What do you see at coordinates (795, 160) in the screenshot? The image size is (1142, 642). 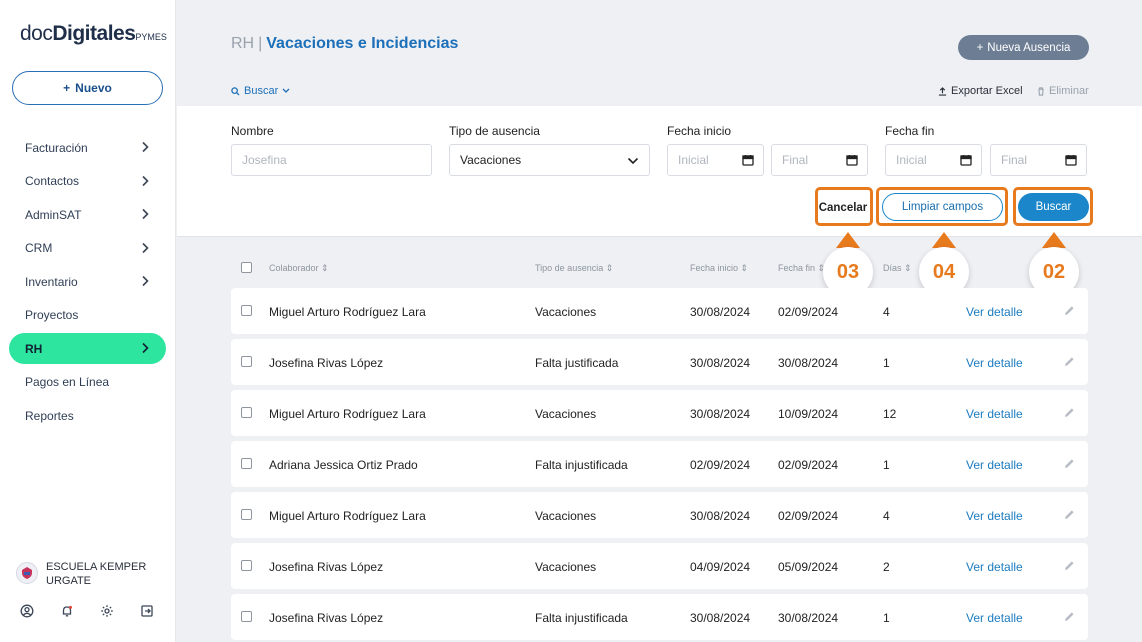 I see `start-date-to-placeholder: Final` at bounding box center [795, 160].